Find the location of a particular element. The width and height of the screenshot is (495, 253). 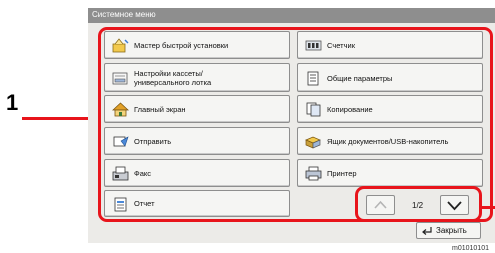

callout-line-pager is located at coordinates (488, 207).